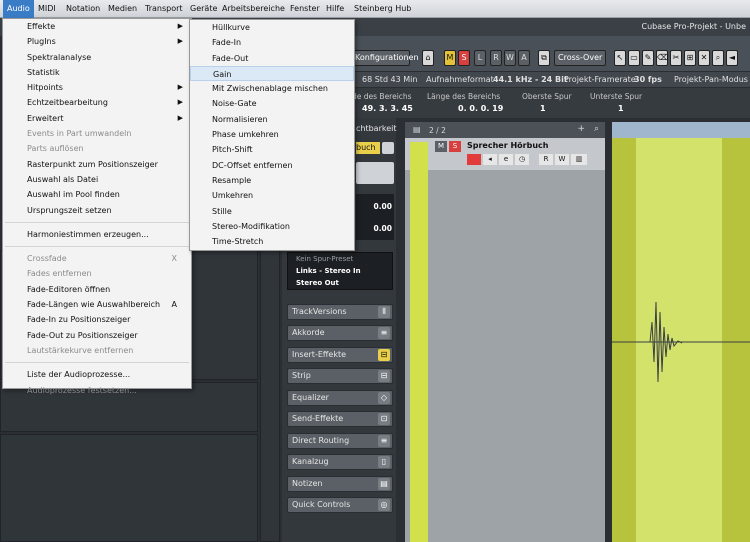 The height and width of the screenshot is (542, 750). Describe the element at coordinates (335, 9) in the screenshot. I see `menu-hilfe: Hilfe` at that location.